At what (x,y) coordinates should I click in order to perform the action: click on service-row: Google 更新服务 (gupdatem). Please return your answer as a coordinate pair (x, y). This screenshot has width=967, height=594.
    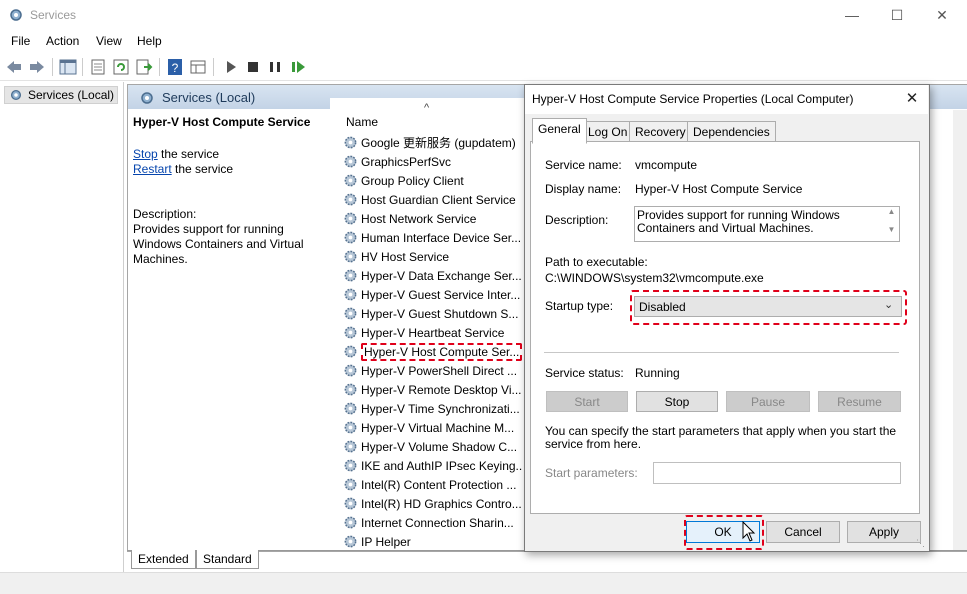
    Looking at the image, I should click on (433, 143).